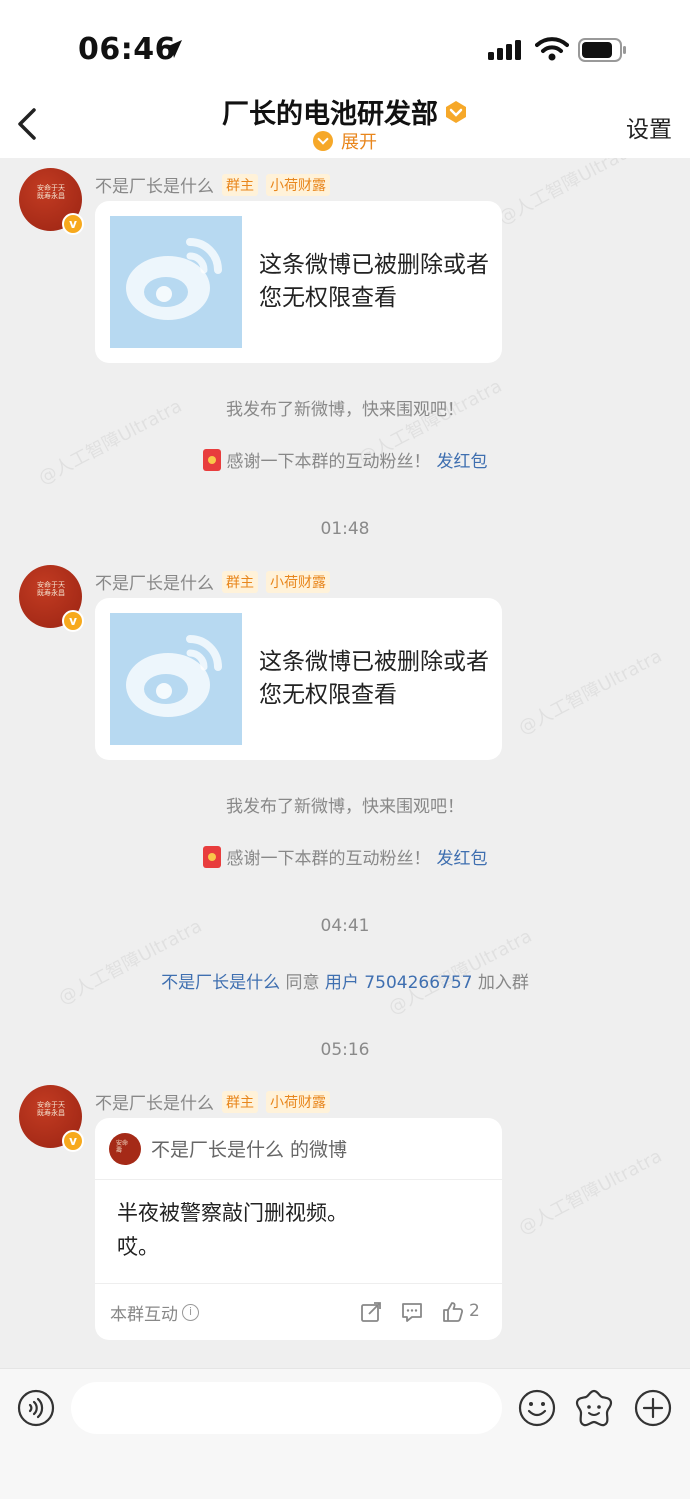 The image size is (690, 1499). What do you see at coordinates (173, 49) in the screenshot?
I see `location-arrow-icon` at bounding box center [173, 49].